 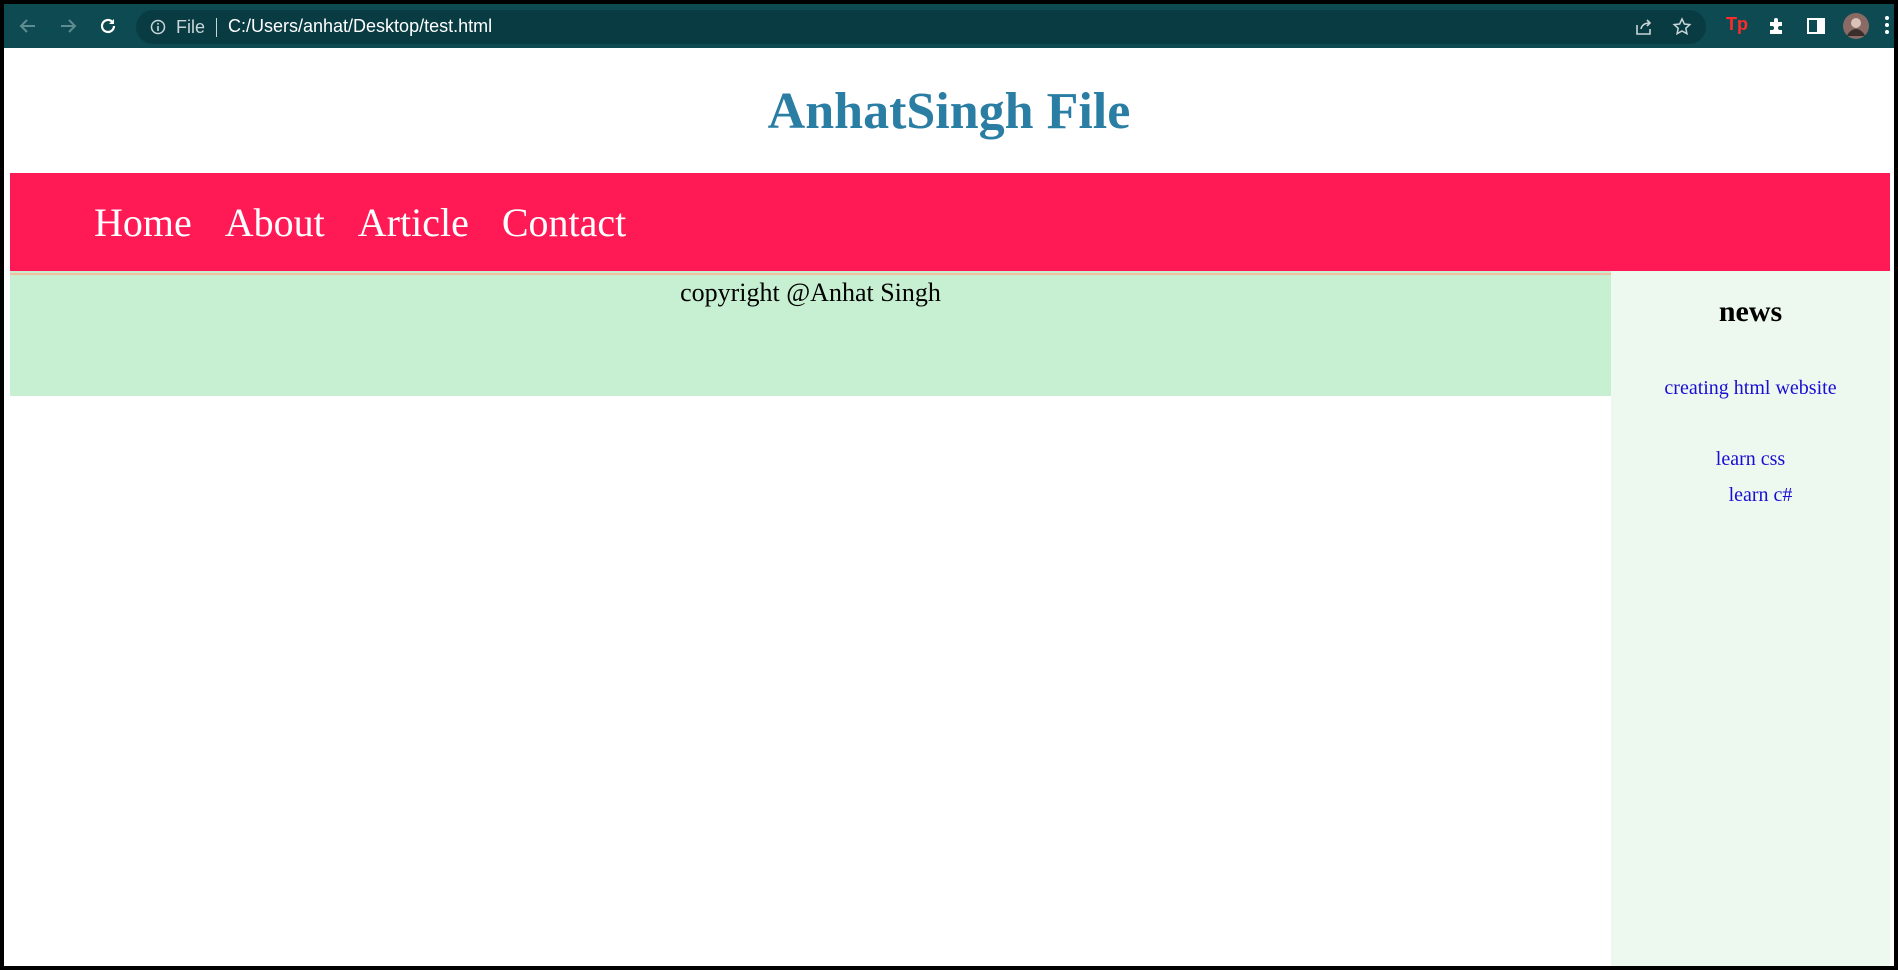 What do you see at coordinates (950, 222) in the screenshot?
I see `main-navbar: Home About Article Contact` at bounding box center [950, 222].